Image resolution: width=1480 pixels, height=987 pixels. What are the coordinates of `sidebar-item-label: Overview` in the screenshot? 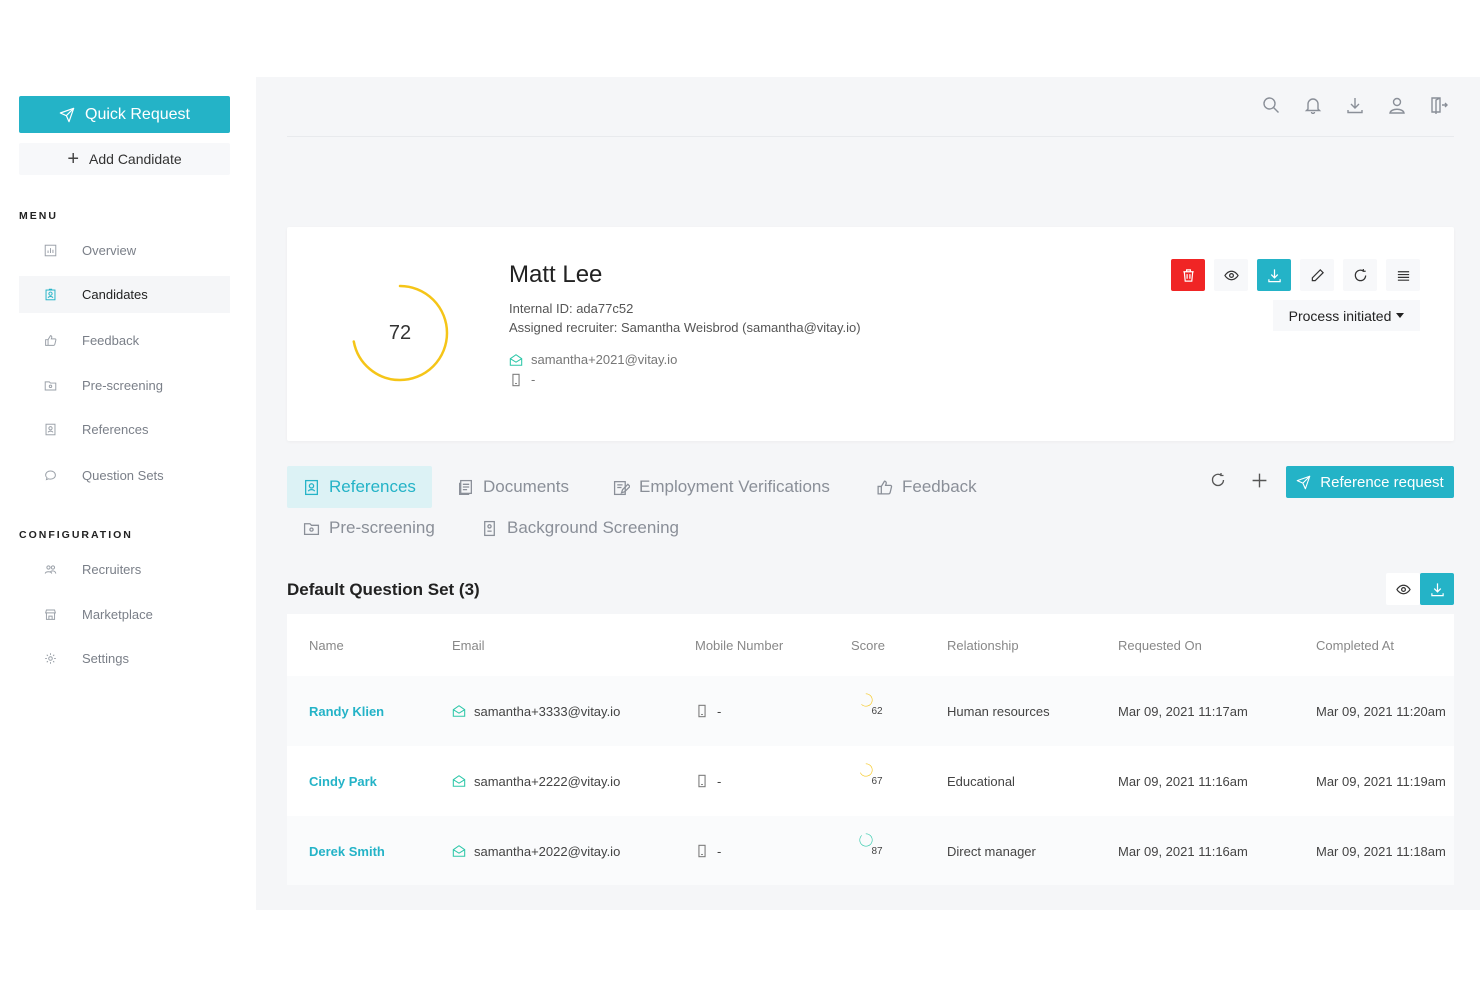 It's located at (109, 250).